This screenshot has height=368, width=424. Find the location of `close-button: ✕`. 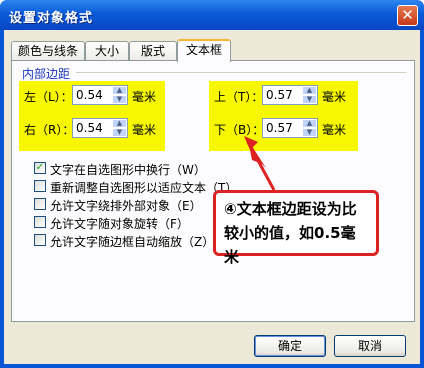

close-button: ✕ is located at coordinates (407, 15).